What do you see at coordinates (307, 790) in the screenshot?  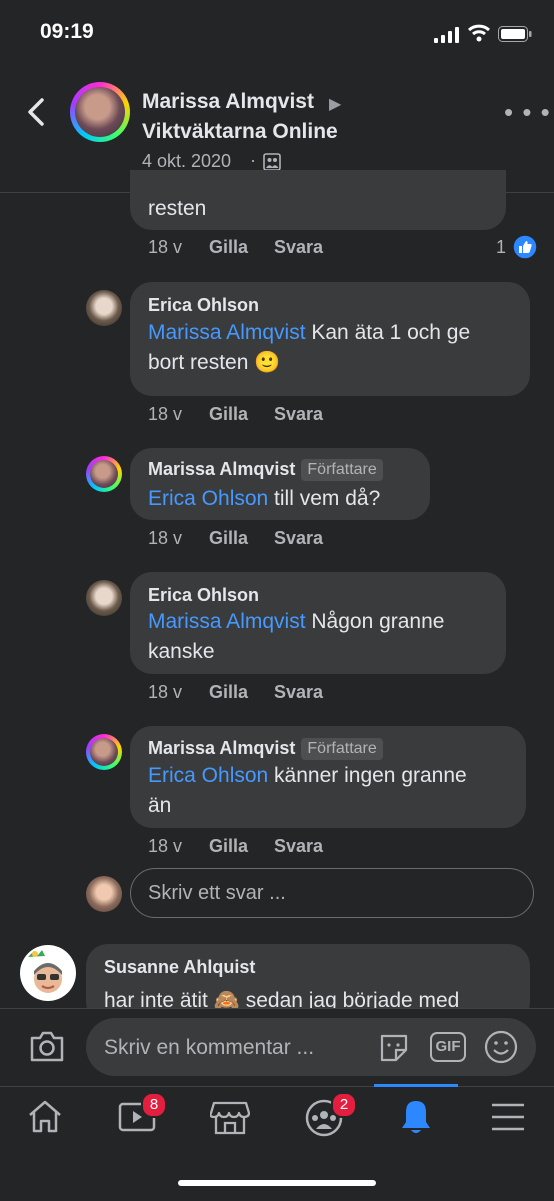 I see `comment-text: Erica Ohlson känner ingen granne än` at bounding box center [307, 790].